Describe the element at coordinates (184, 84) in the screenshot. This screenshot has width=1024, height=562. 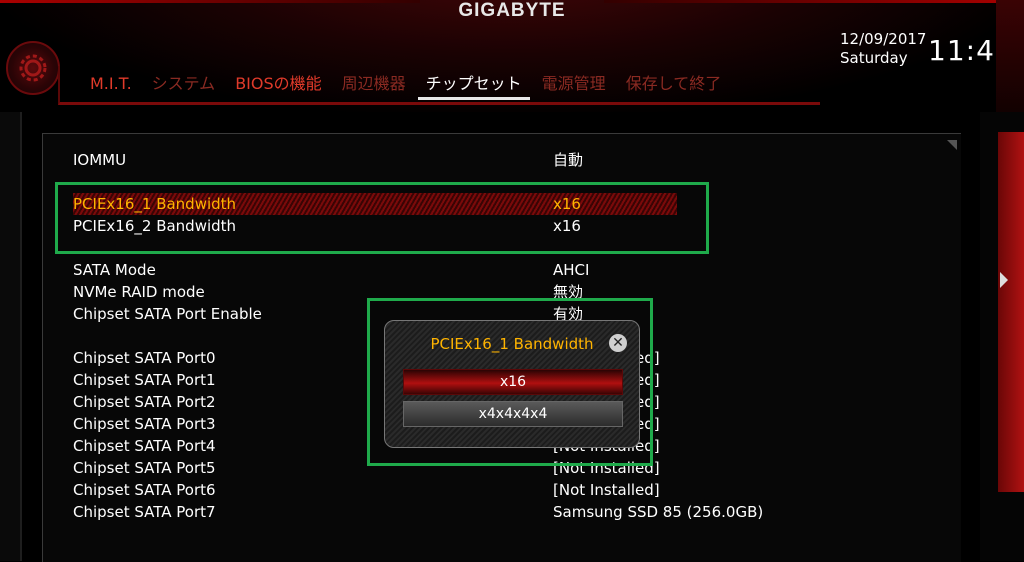
I see `tab-system: システム` at that location.